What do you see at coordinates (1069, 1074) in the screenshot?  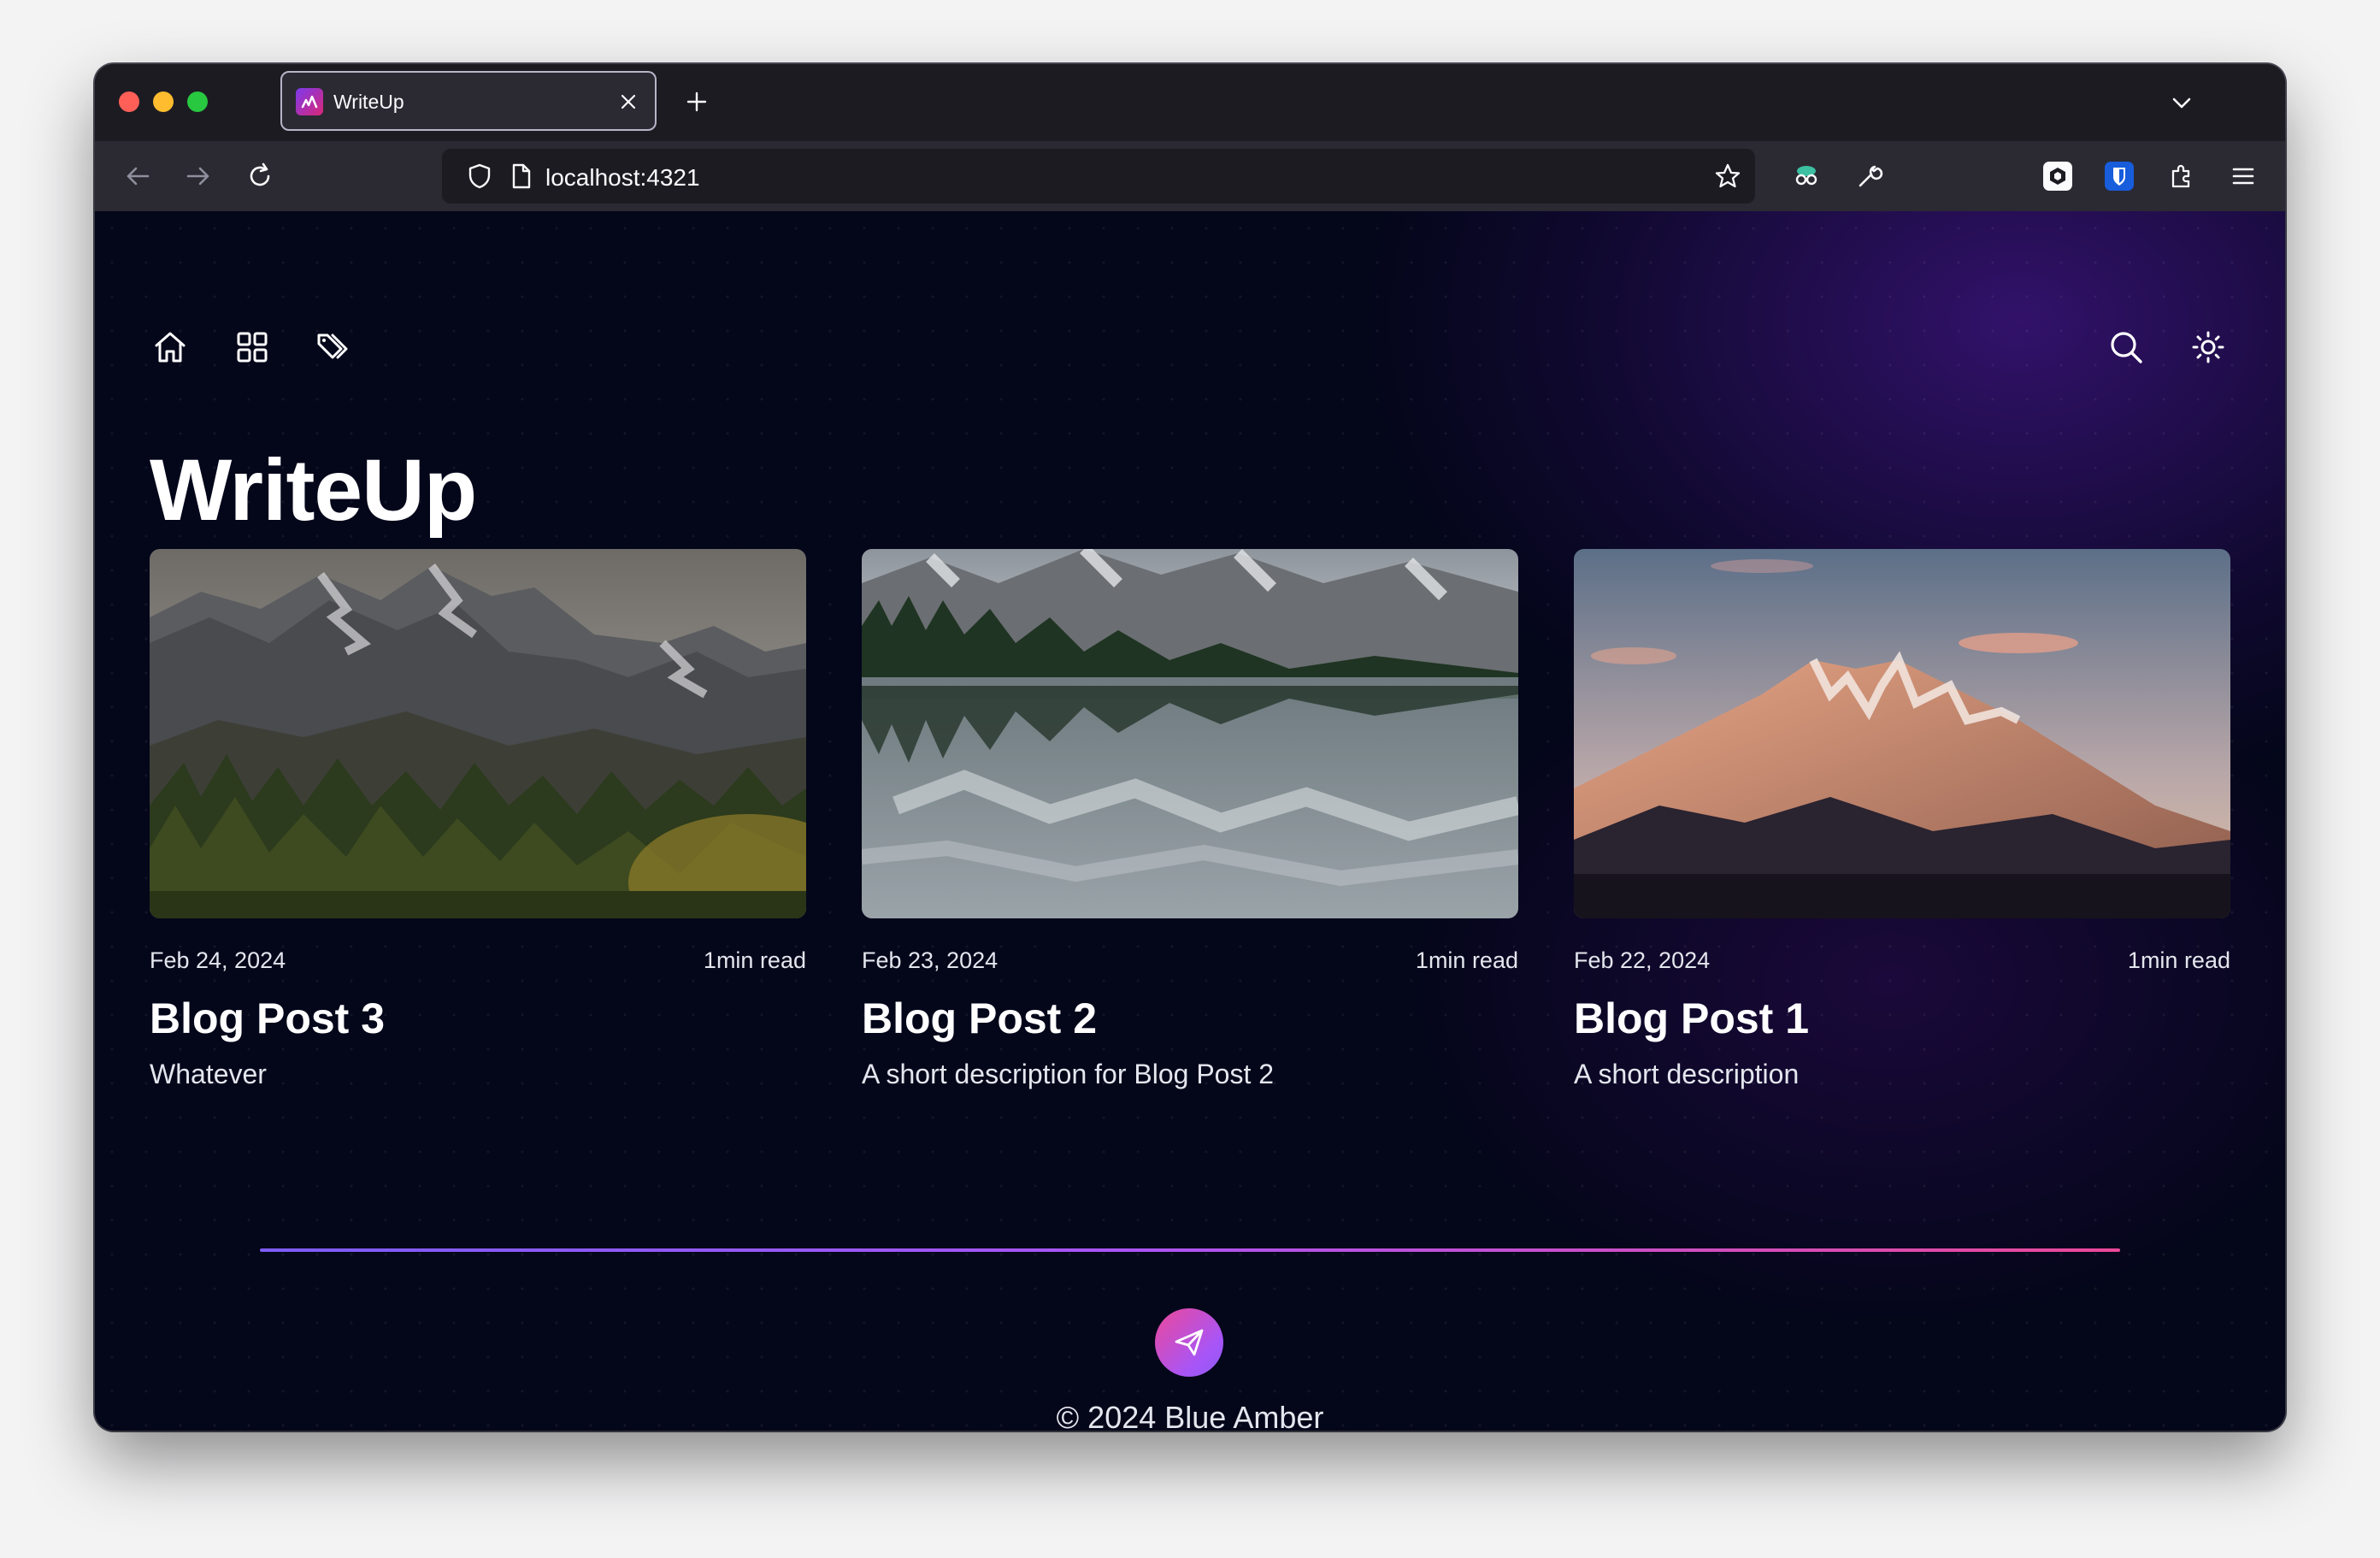 I see `post-description: A short description for Blog Post 2` at bounding box center [1069, 1074].